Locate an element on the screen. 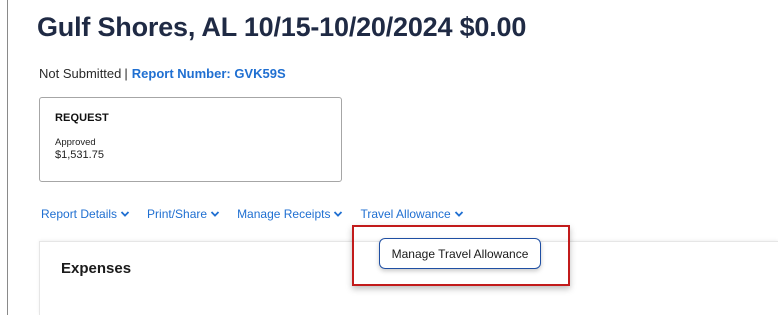 Image resolution: width=778 pixels, height=315 pixels. nav-travel-allowance: Travel Allowance is located at coordinates (411, 214).